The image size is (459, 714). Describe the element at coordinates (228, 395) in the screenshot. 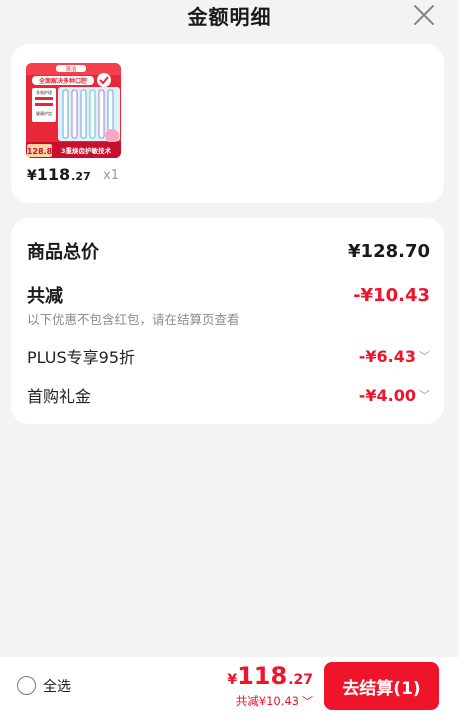

I see `discount-row: 首购礼金 -¥4.00 ﹀` at that location.